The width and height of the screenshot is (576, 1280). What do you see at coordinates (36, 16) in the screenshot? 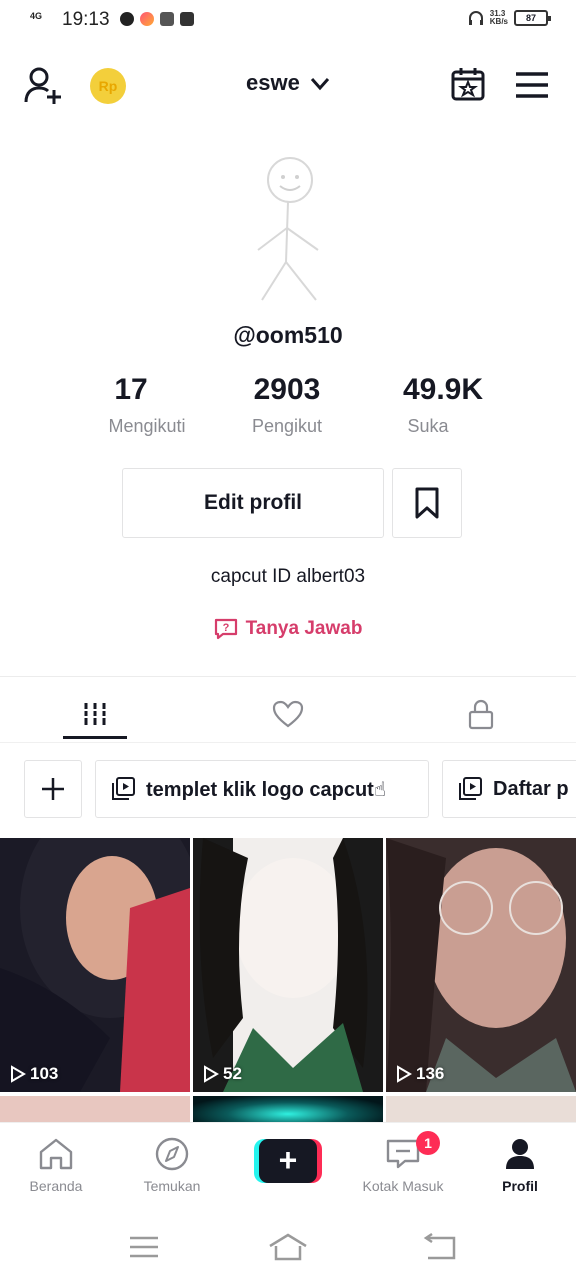
I see `network-indicator: 4G` at bounding box center [36, 16].